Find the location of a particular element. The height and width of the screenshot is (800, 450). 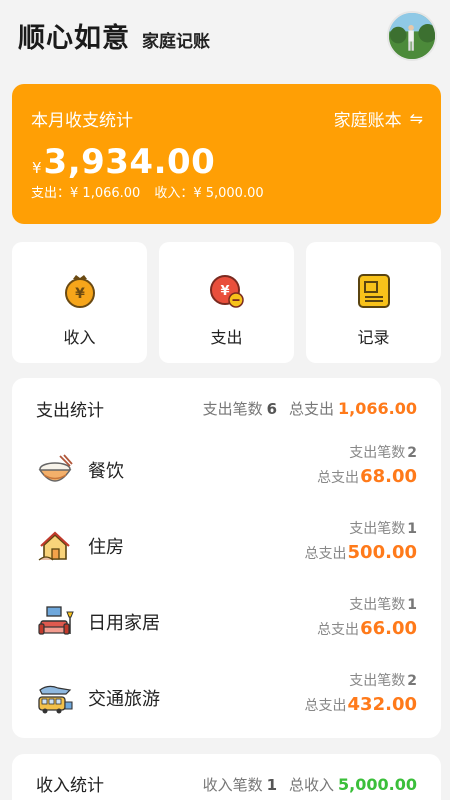

user-avatar is located at coordinates (412, 36).